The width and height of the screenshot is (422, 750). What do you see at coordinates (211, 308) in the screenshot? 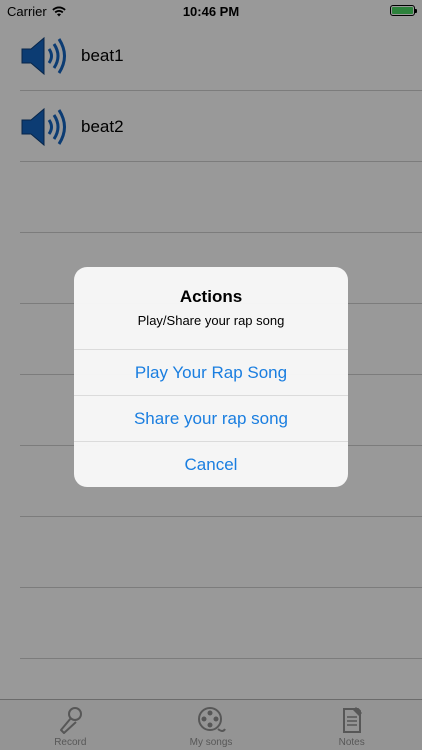
I see `alert-header: Actions Play/Share your rap song` at bounding box center [211, 308].